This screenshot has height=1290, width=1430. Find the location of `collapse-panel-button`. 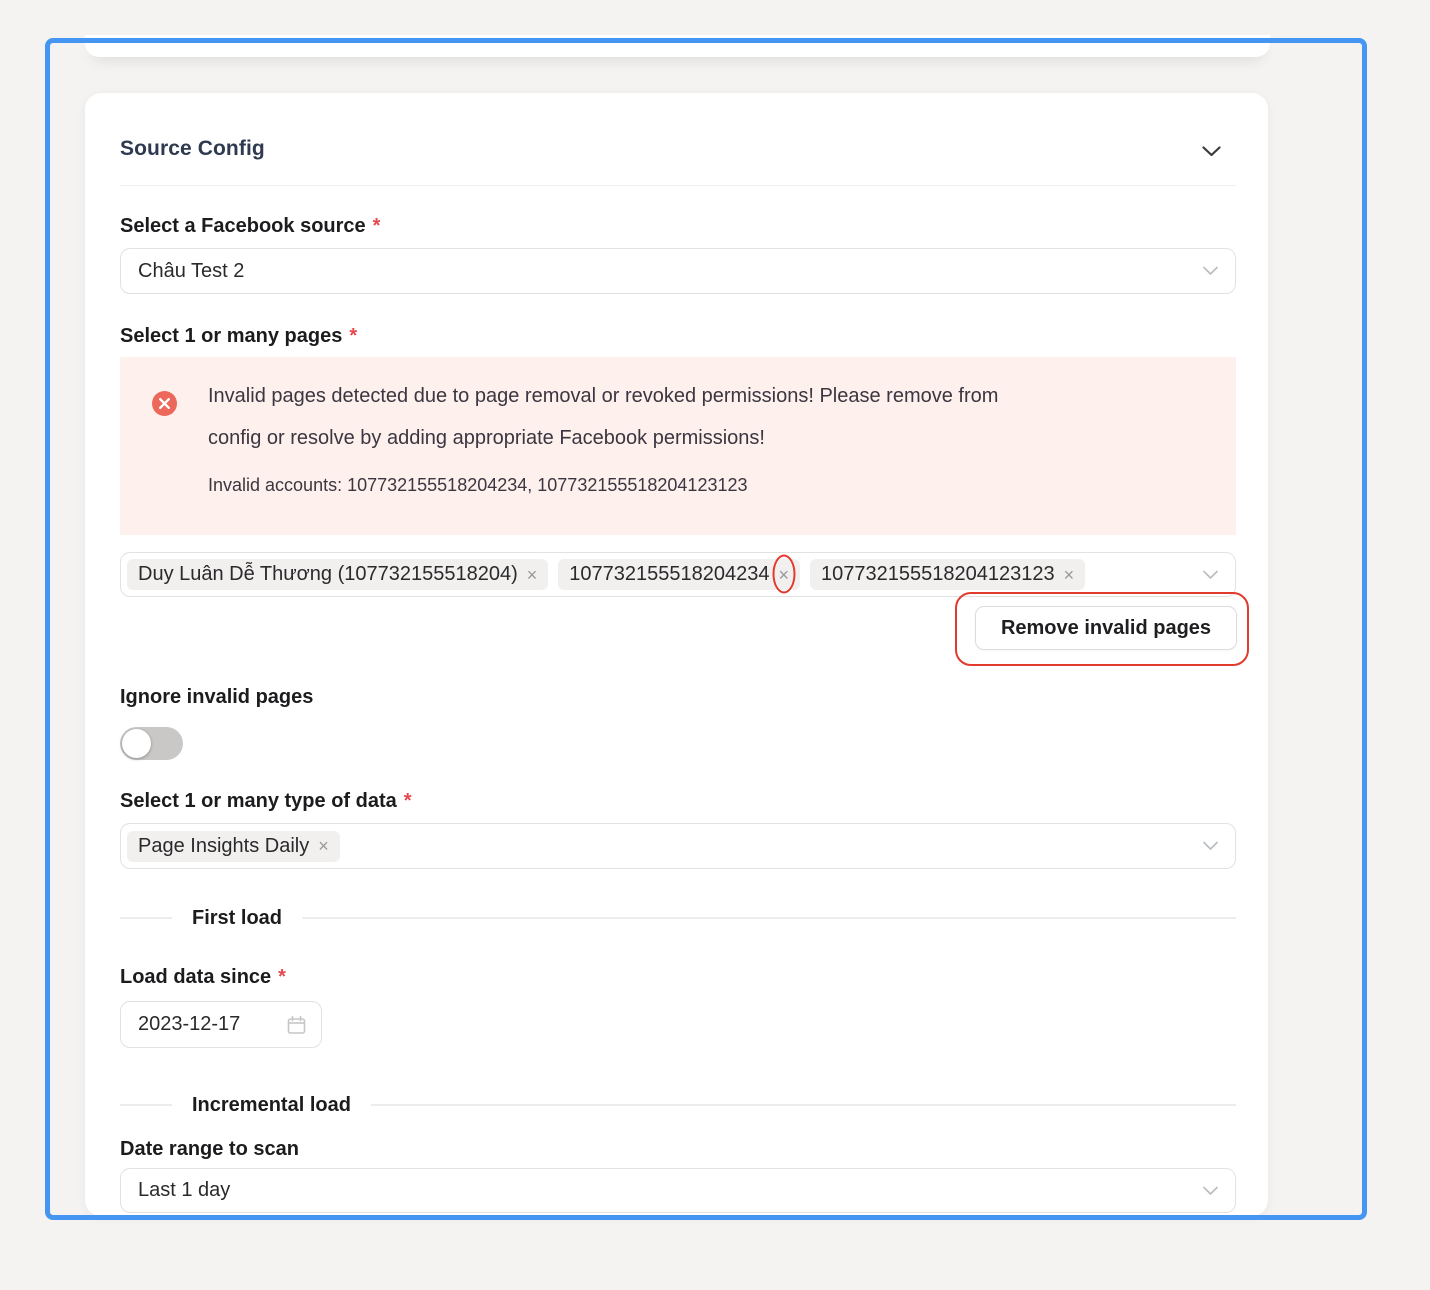

collapse-panel-button is located at coordinates (1211, 151).